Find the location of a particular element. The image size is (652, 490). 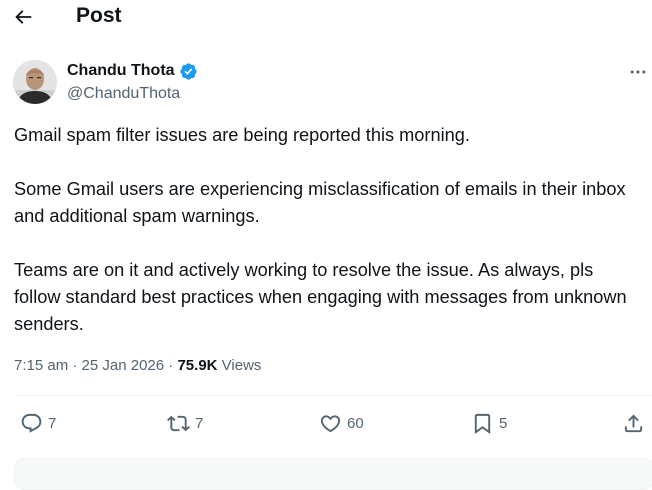

page-title: Post is located at coordinates (99, 15).